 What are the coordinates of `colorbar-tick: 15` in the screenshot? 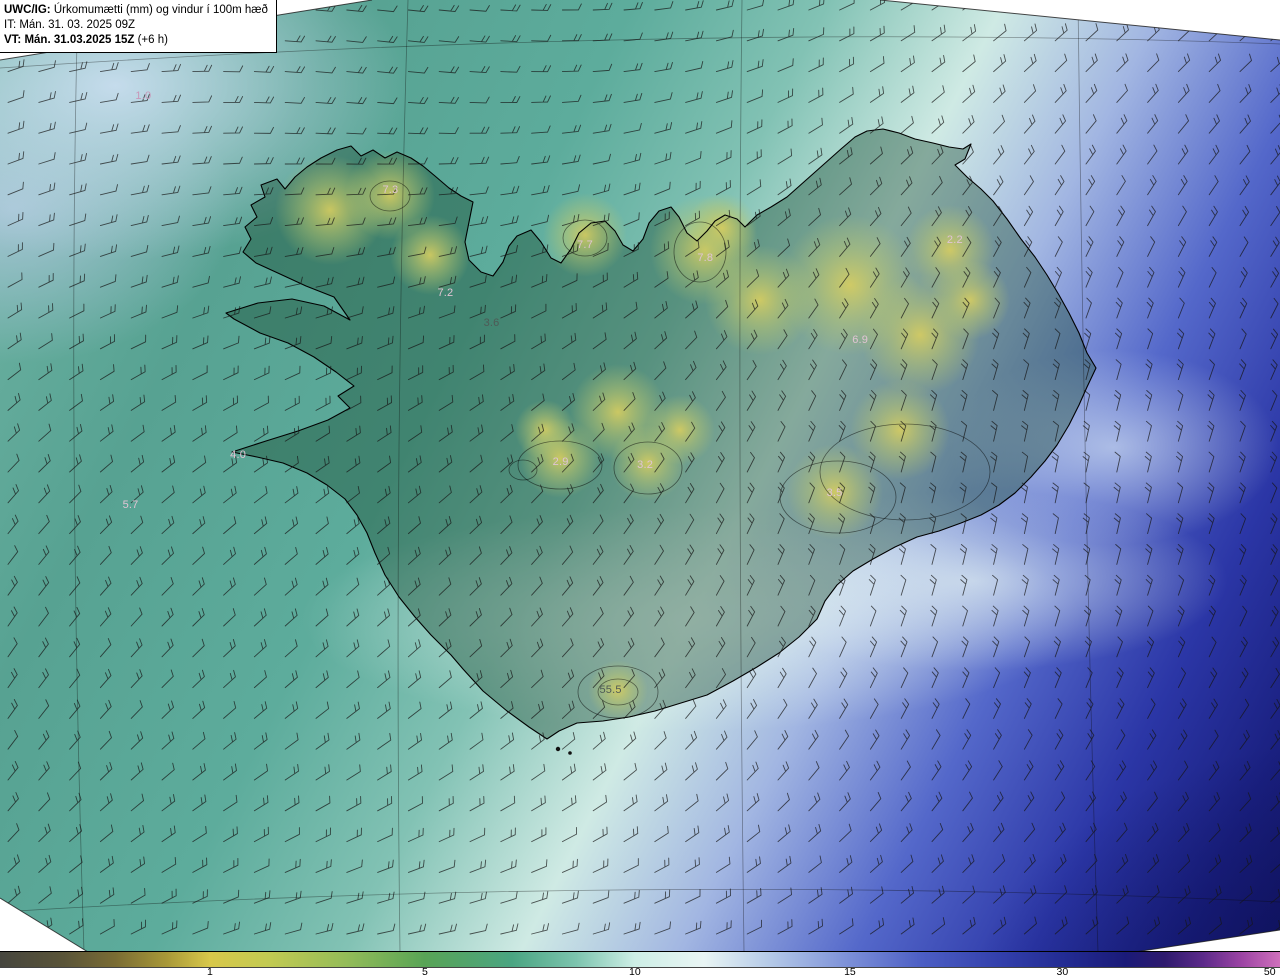 It's located at (850, 972).